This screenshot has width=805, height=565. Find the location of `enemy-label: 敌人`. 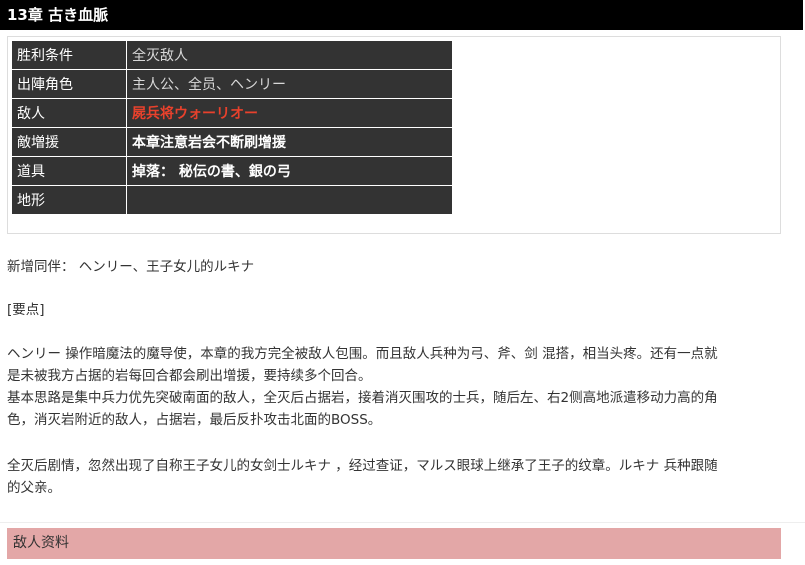

enemy-label: 敌人 is located at coordinates (69, 113).